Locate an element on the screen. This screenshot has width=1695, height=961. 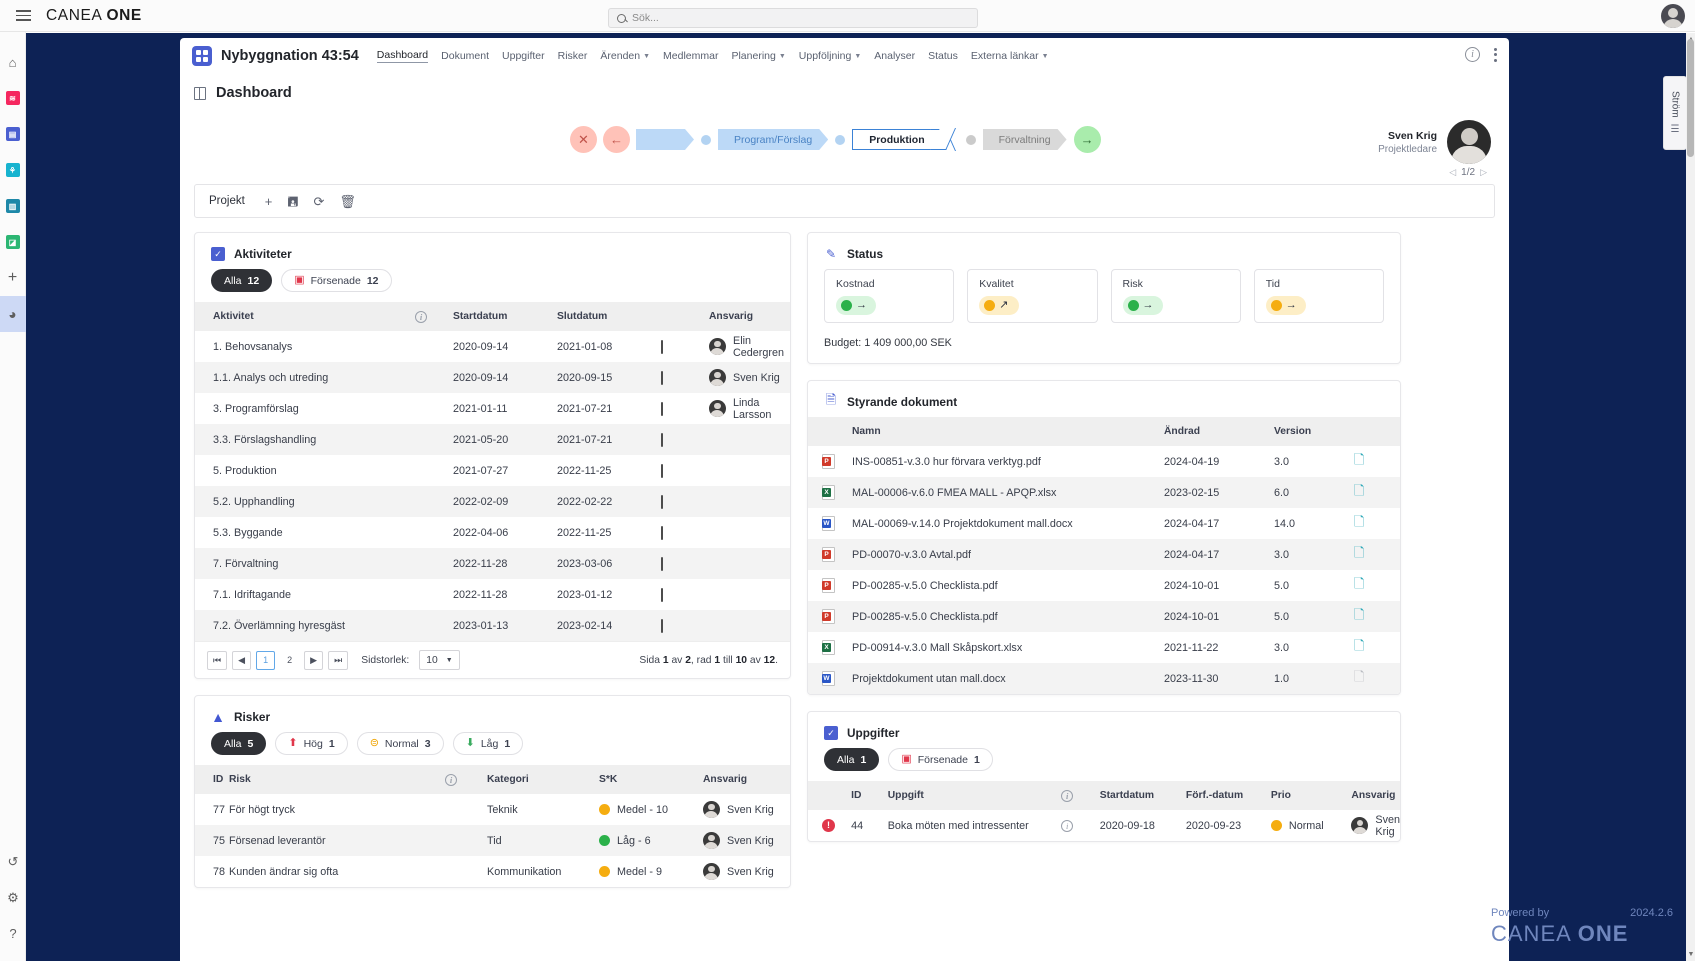
filter-risk-hog: ⬆ Hög 1 is located at coordinates (311, 743).